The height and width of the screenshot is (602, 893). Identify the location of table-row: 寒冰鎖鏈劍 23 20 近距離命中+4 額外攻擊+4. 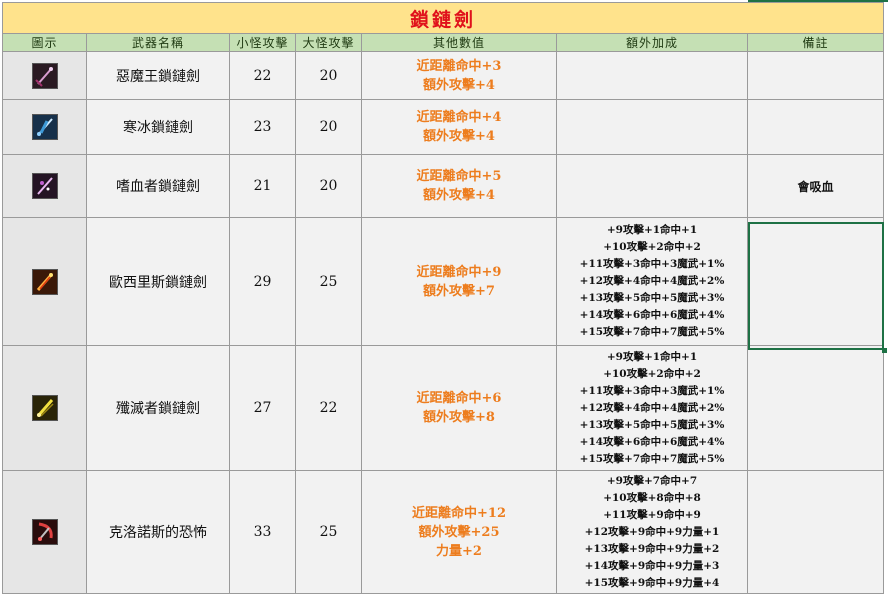
(443, 127).